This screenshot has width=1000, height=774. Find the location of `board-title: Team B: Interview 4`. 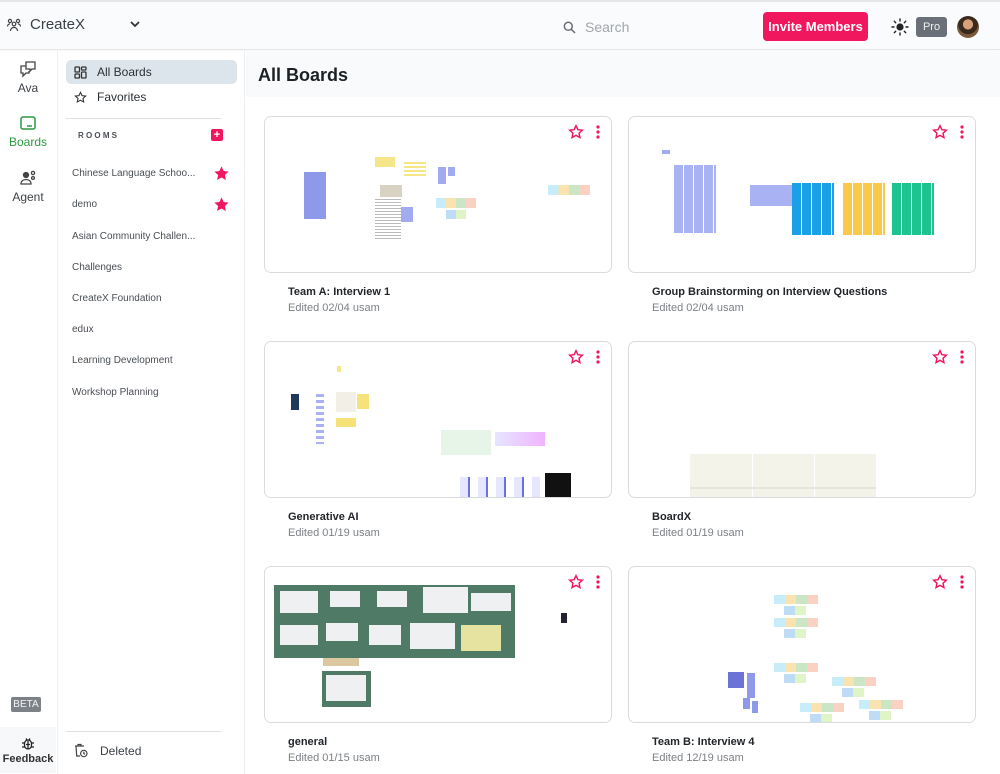

board-title: Team B: Interview 4 is located at coordinates (703, 742).